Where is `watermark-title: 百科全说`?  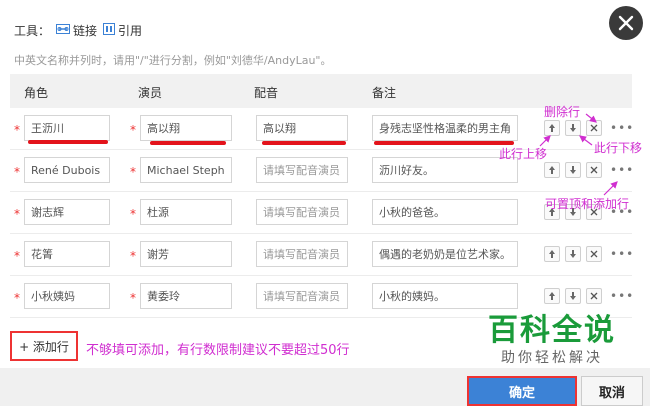
watermark-title: 百科全说 is located at coordinates (552, 330).